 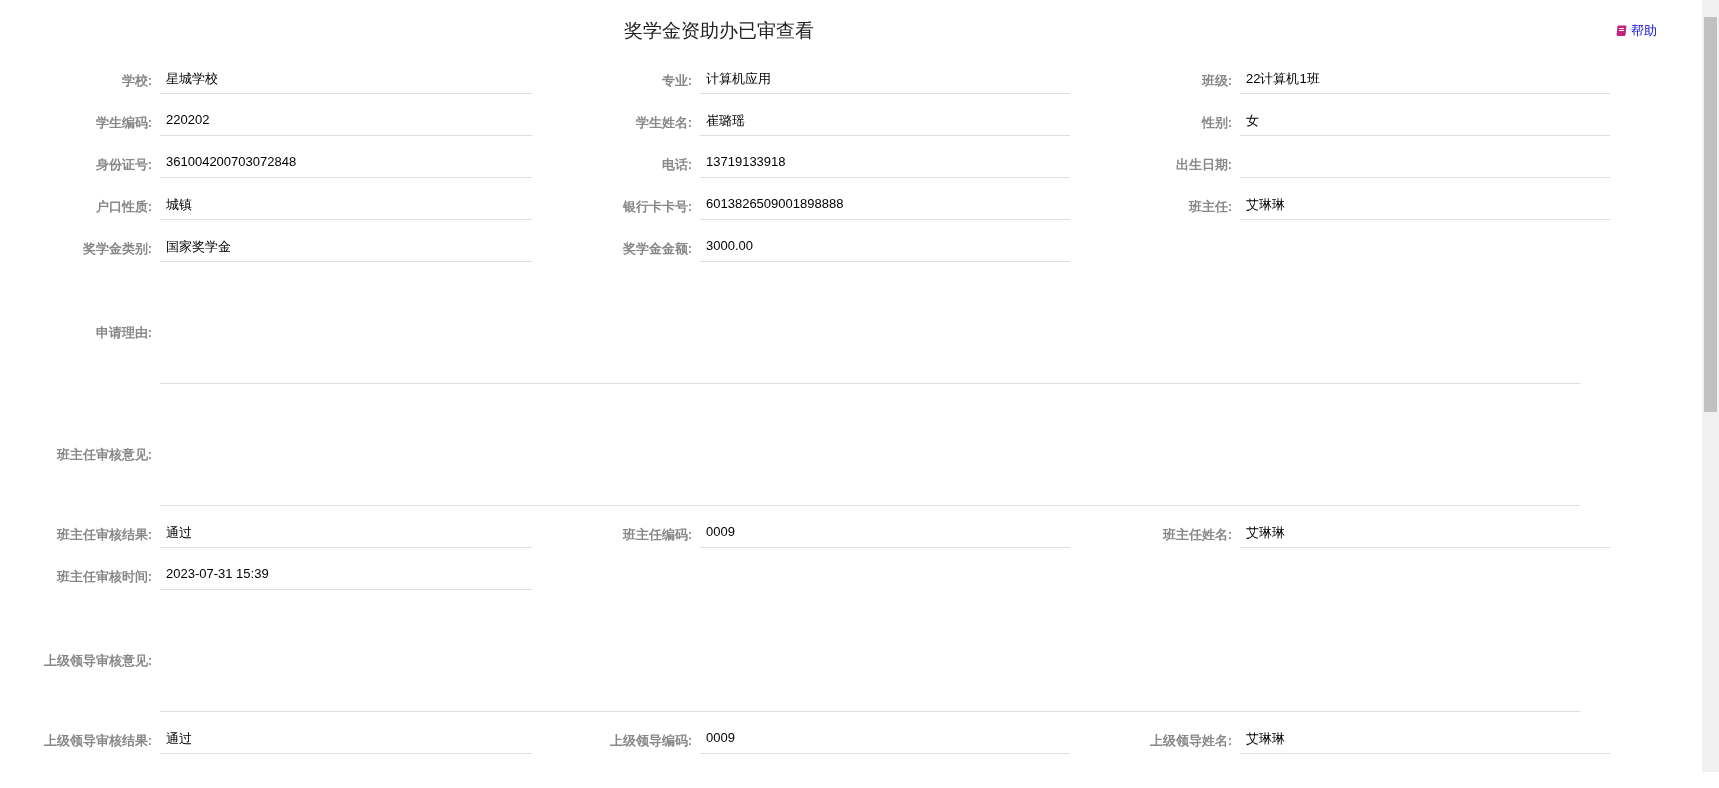 I want to click on field-label: 班主任姓名:, so click(x=1196, y=535).